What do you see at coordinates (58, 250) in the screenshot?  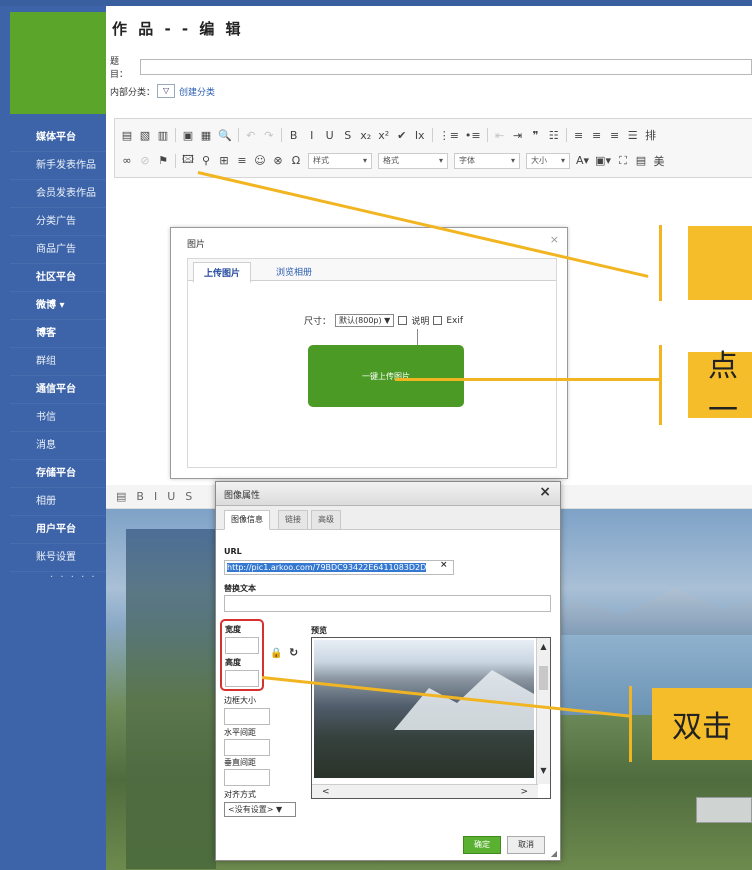 I see `sidebar-item: 商品广告` at bounding box center [58, 250].